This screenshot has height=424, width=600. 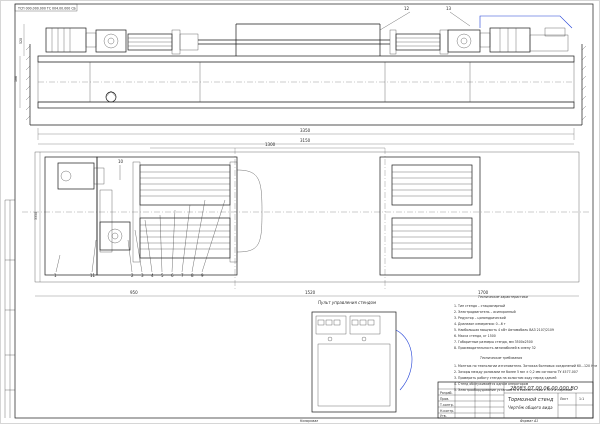 What do you see at coordinates (270, 144) in the screenshot?
I see `dim-plan-top: 1300` at bounding box center [270, 144].